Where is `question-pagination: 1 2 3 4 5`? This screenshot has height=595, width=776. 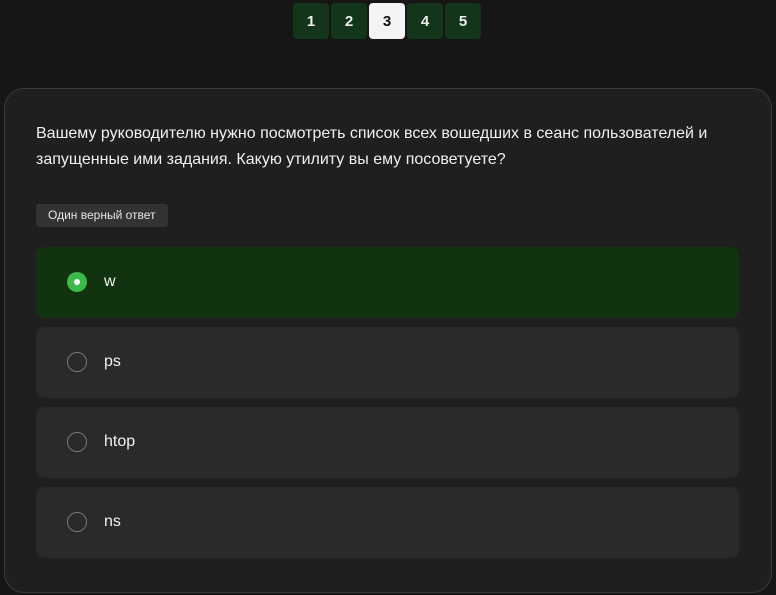
question-pagination: 1 2 3 4 5 is located at coordinates (387, 21).